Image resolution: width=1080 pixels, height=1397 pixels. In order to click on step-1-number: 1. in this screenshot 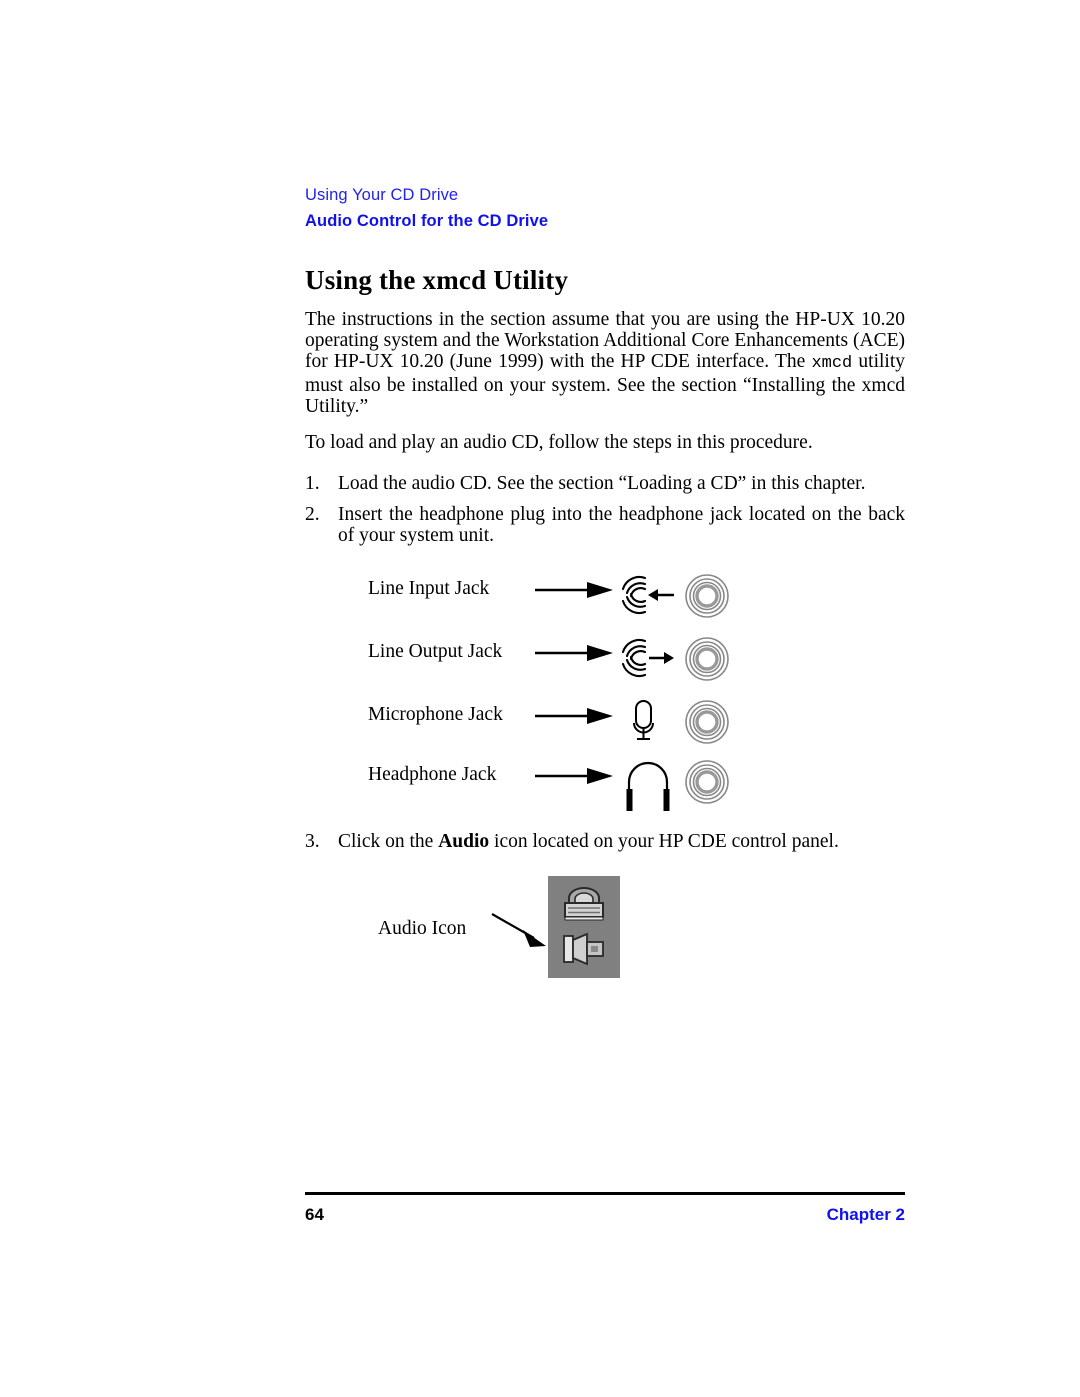, I will do `click(312, 483)`.